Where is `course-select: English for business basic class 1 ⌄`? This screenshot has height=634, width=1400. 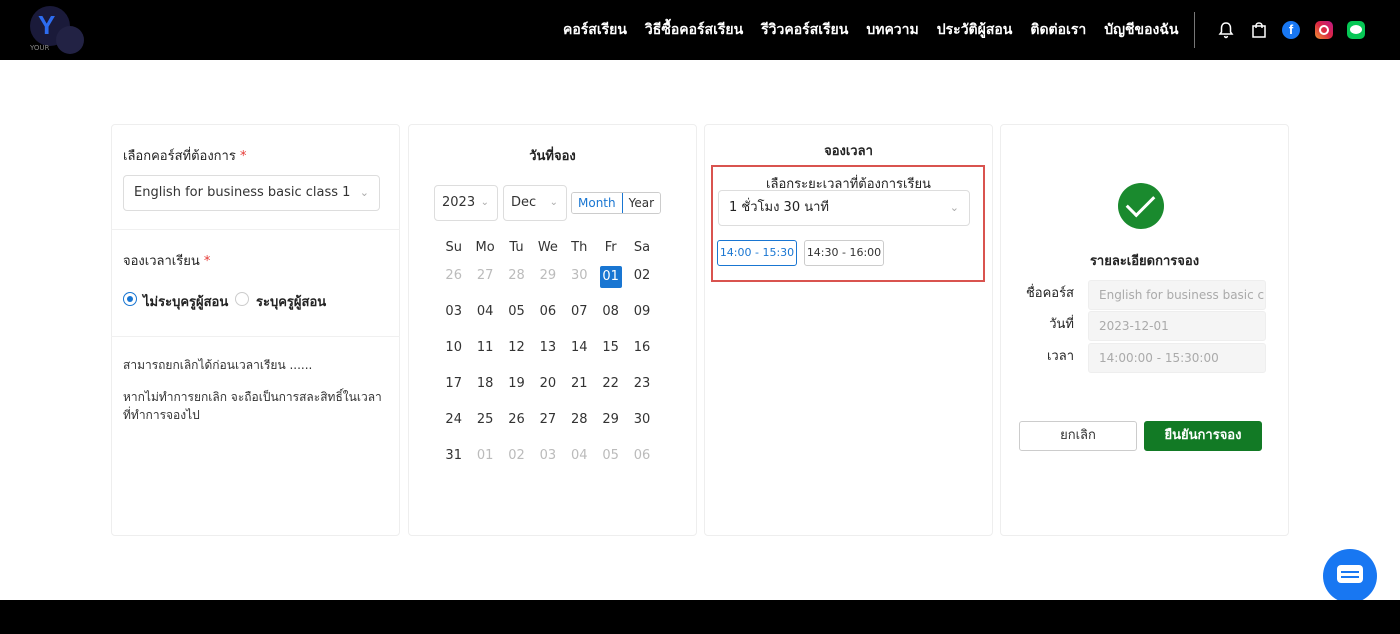 course-select: English for business basic class 1 ⌄ is located at coordinates (251, 193).